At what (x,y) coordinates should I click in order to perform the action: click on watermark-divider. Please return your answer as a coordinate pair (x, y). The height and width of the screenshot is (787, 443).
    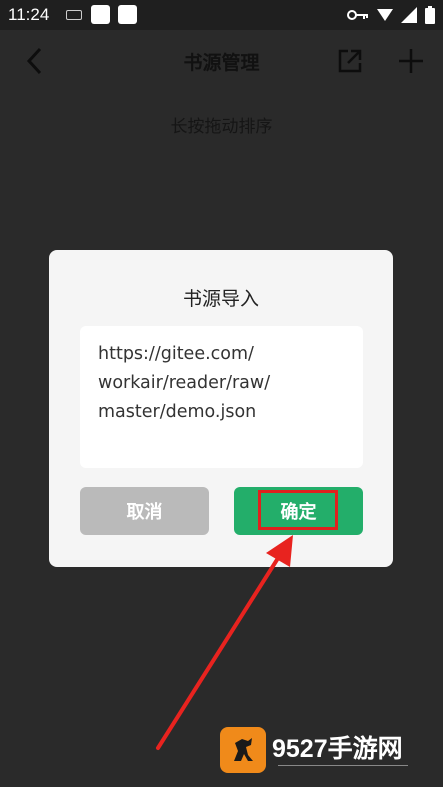
    Looking at the image, I should click on (343, 765).